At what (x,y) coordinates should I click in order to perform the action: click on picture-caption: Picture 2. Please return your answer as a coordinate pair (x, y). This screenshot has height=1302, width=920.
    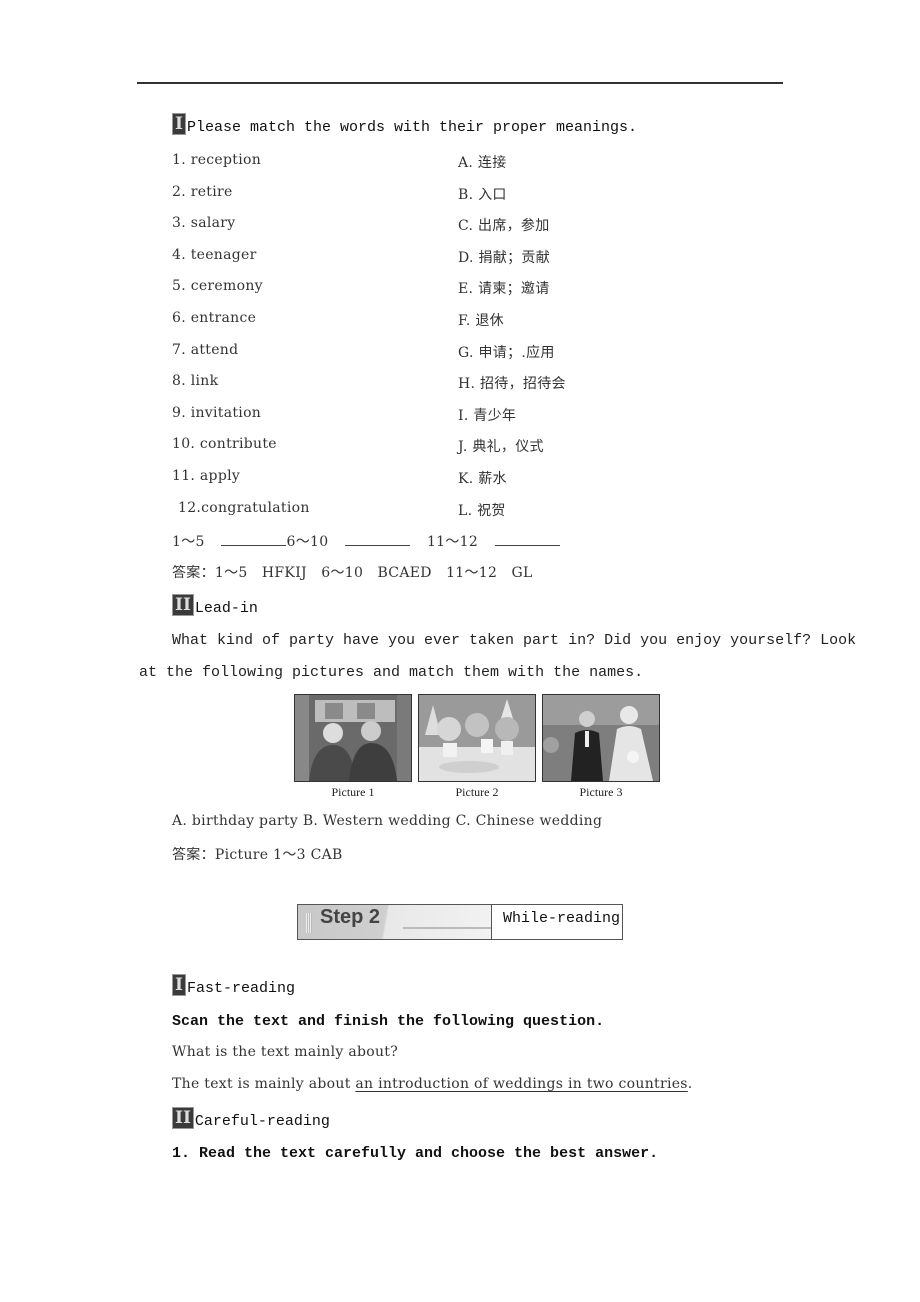
    Looking at the image, I should click on (477, 792).